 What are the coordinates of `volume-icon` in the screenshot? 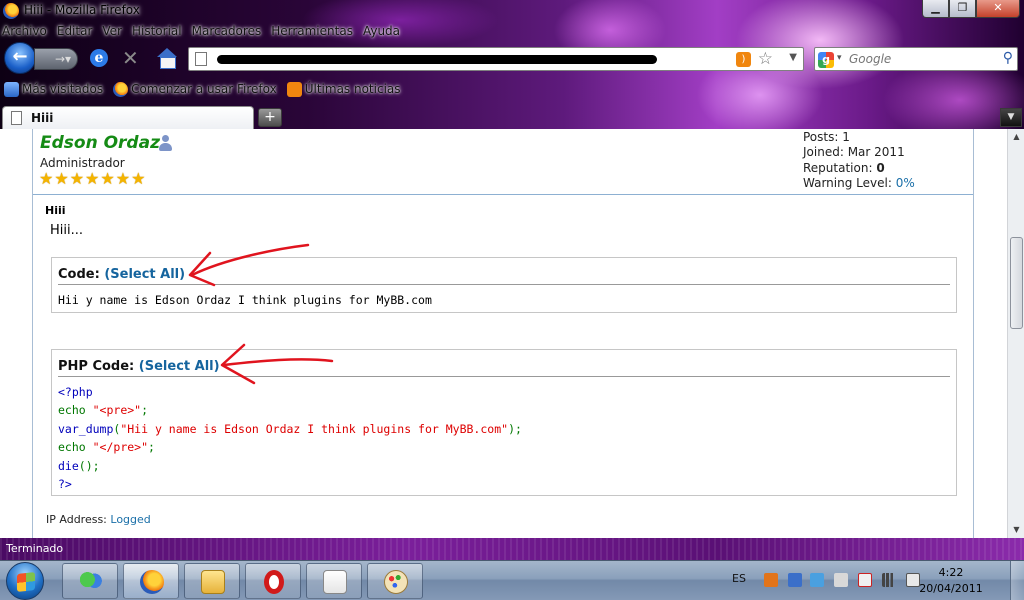 It's located at (841, 580).